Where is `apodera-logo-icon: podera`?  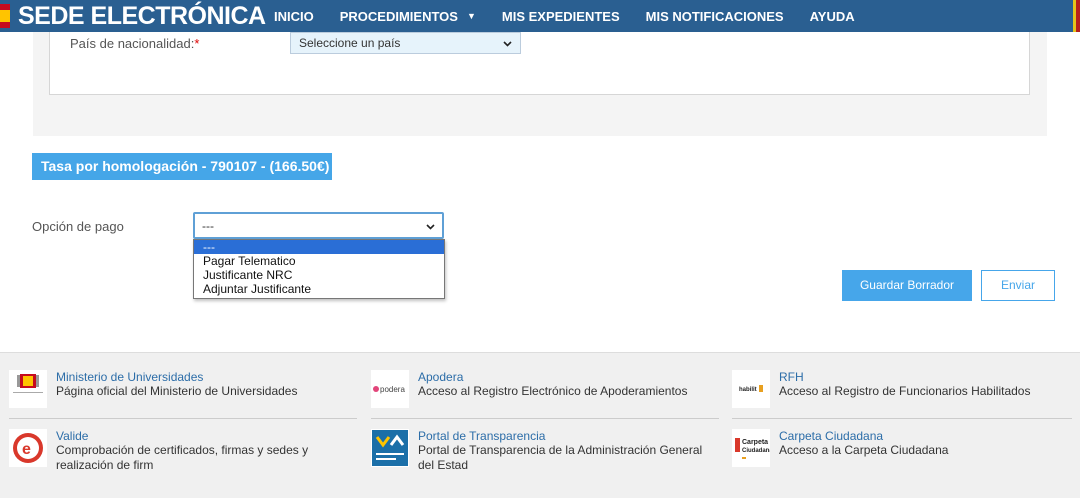
apodera-logo-icon: podera is located at coordinates (390, 389).